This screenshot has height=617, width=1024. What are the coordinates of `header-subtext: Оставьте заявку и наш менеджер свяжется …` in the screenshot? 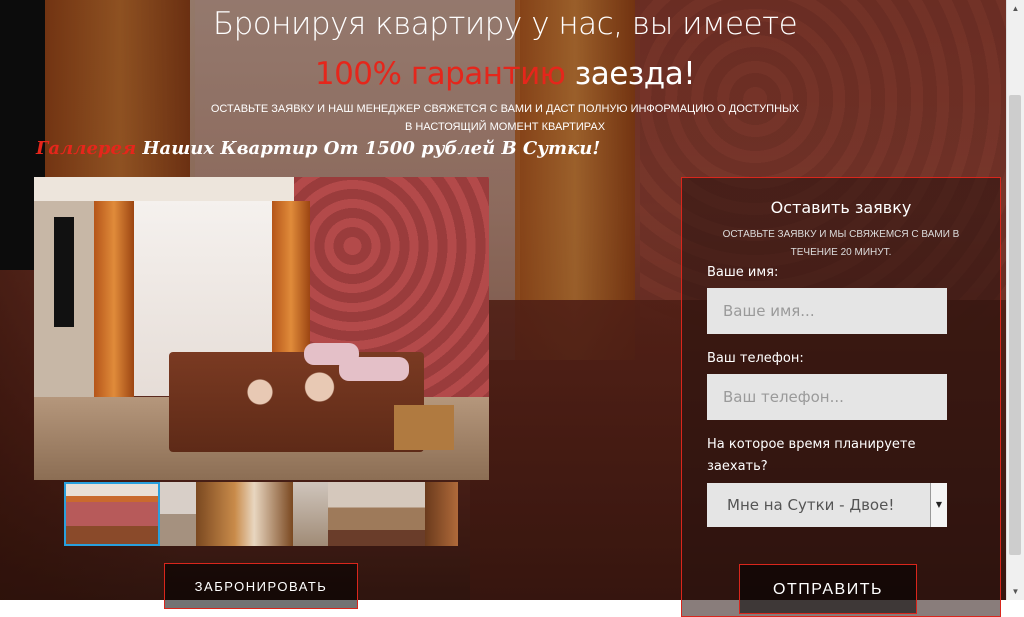 It's located at (505, 118).